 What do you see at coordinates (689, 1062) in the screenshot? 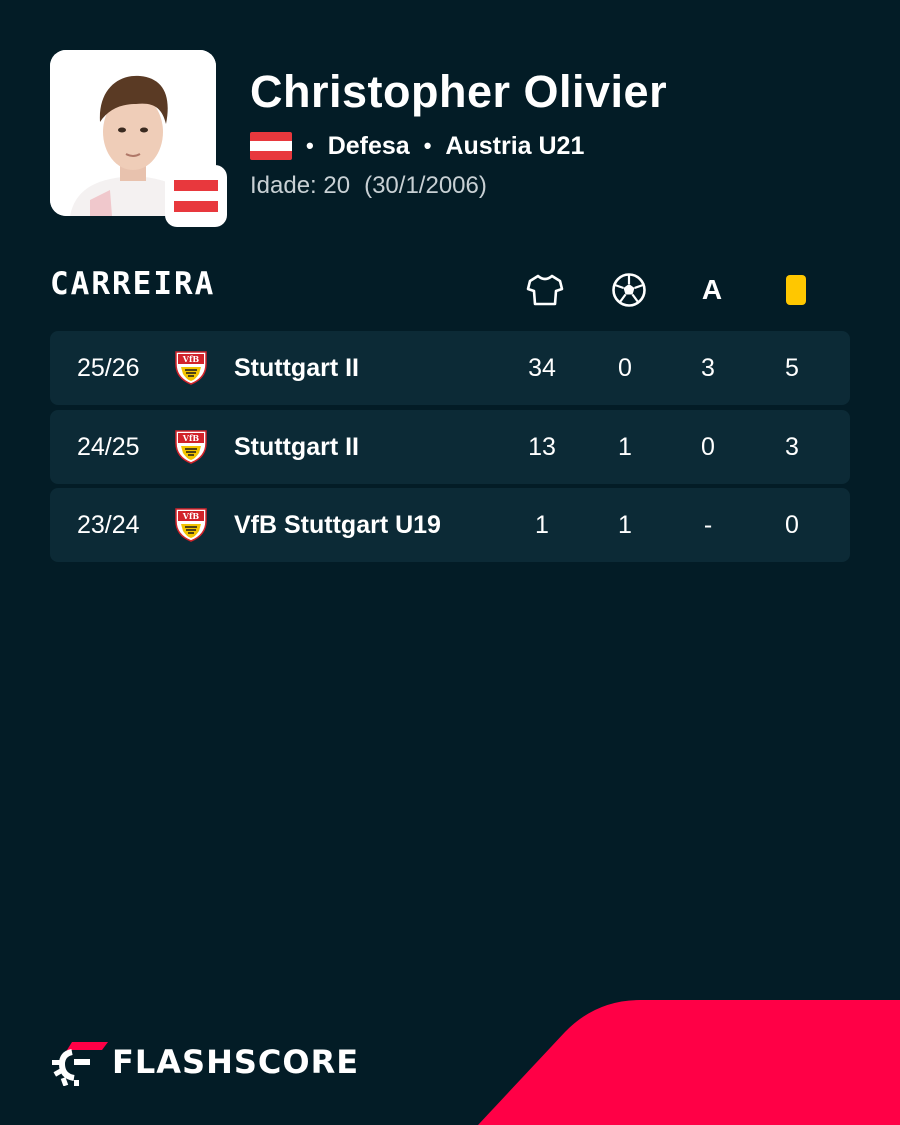
I see `brand-accent-shape` at bounding box center [689, 1062].